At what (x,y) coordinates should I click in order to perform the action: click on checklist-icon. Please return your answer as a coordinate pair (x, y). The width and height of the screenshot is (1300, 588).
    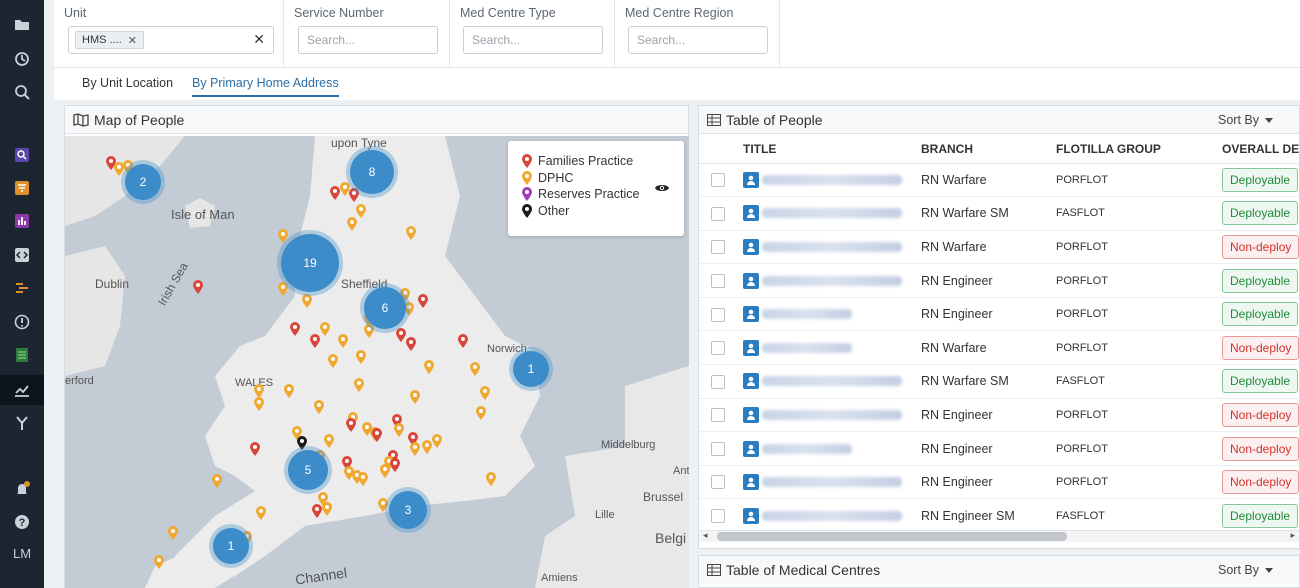
    Looking at the image, I should click on (22, 355).